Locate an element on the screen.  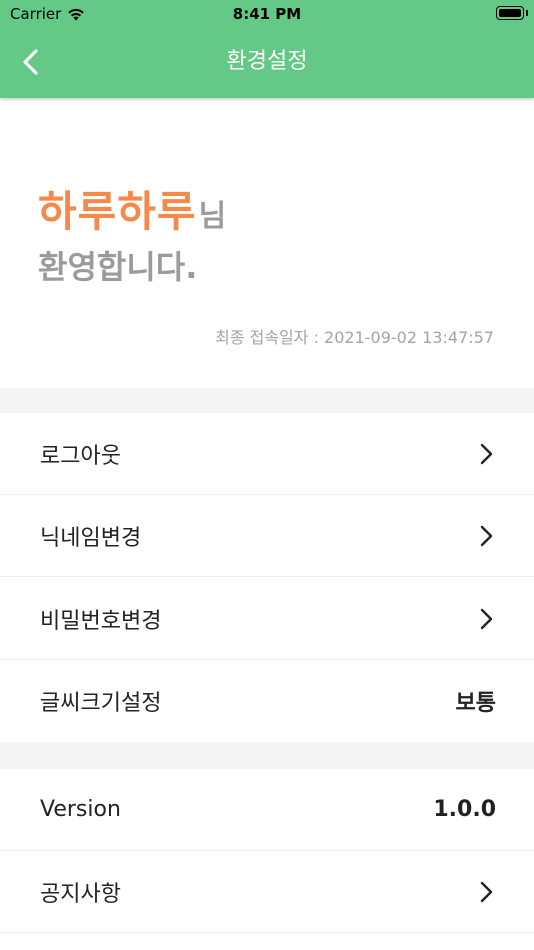
notice-label: 공지사항 is located at coordinates (80, 894).